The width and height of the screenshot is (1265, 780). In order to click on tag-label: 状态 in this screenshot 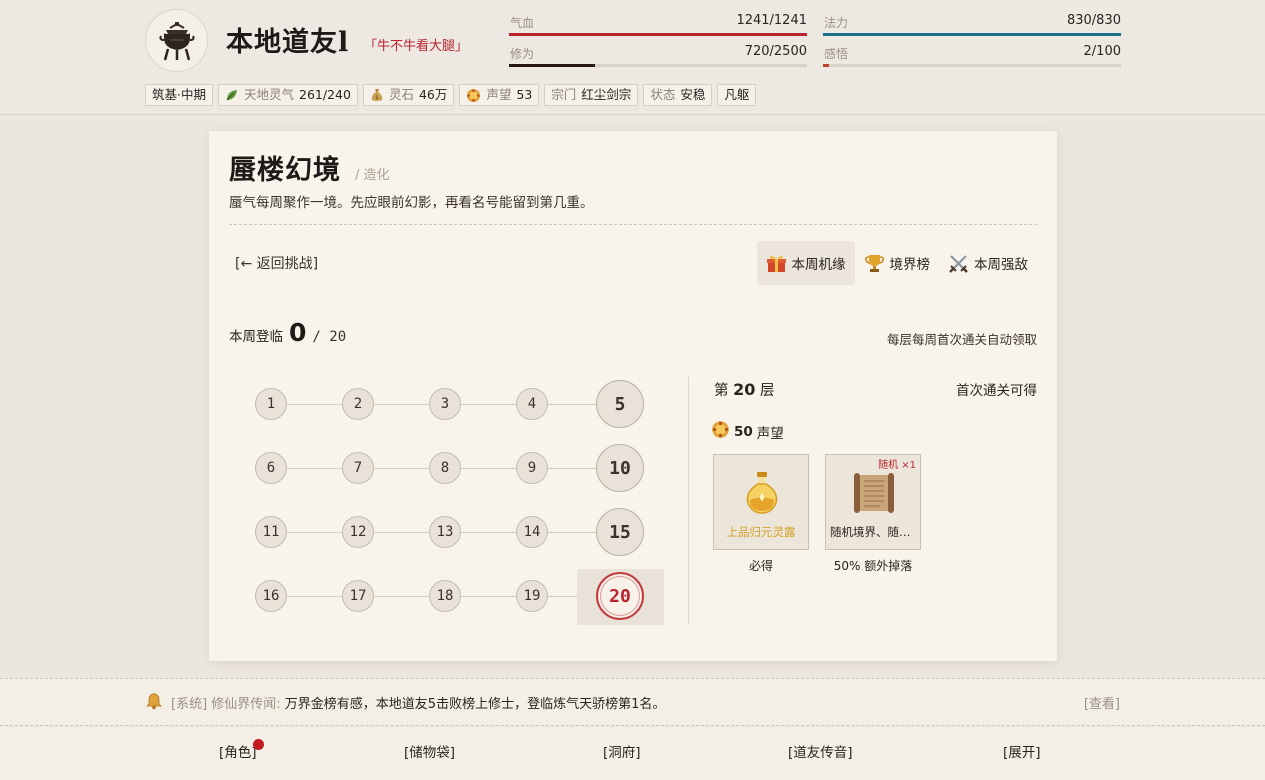, I will do `click(663, 94)`.